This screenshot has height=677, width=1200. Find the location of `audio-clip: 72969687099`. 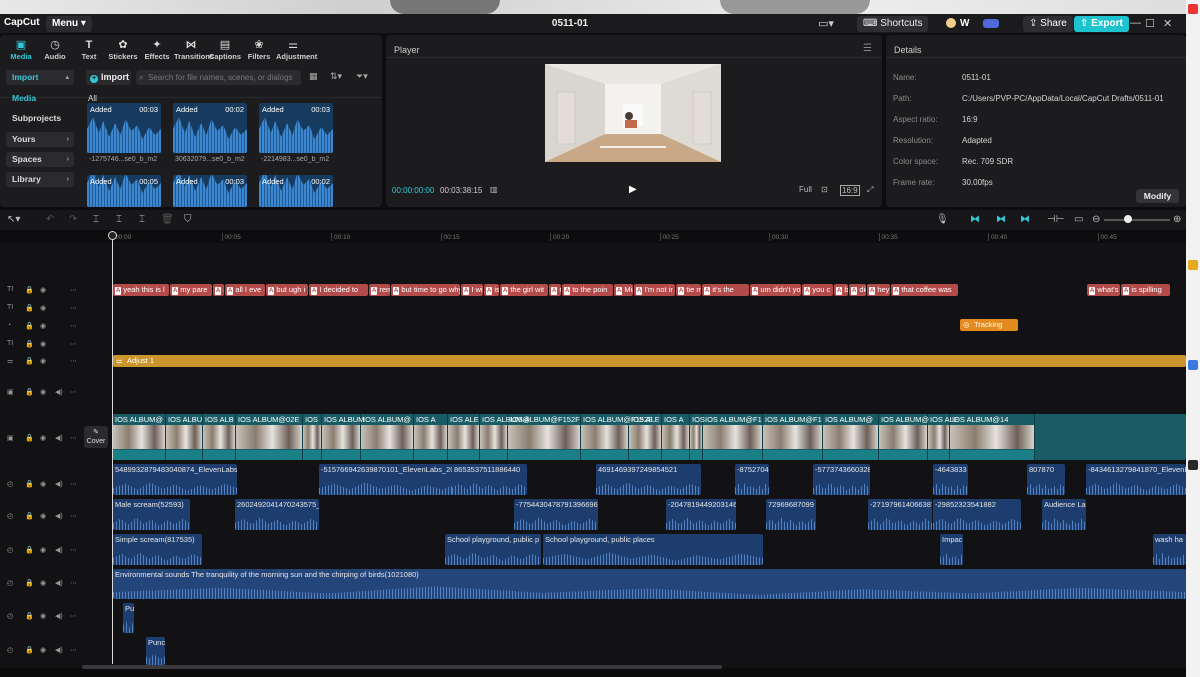

audio-clip: 72969687099 is located at coordinates (791, 514).